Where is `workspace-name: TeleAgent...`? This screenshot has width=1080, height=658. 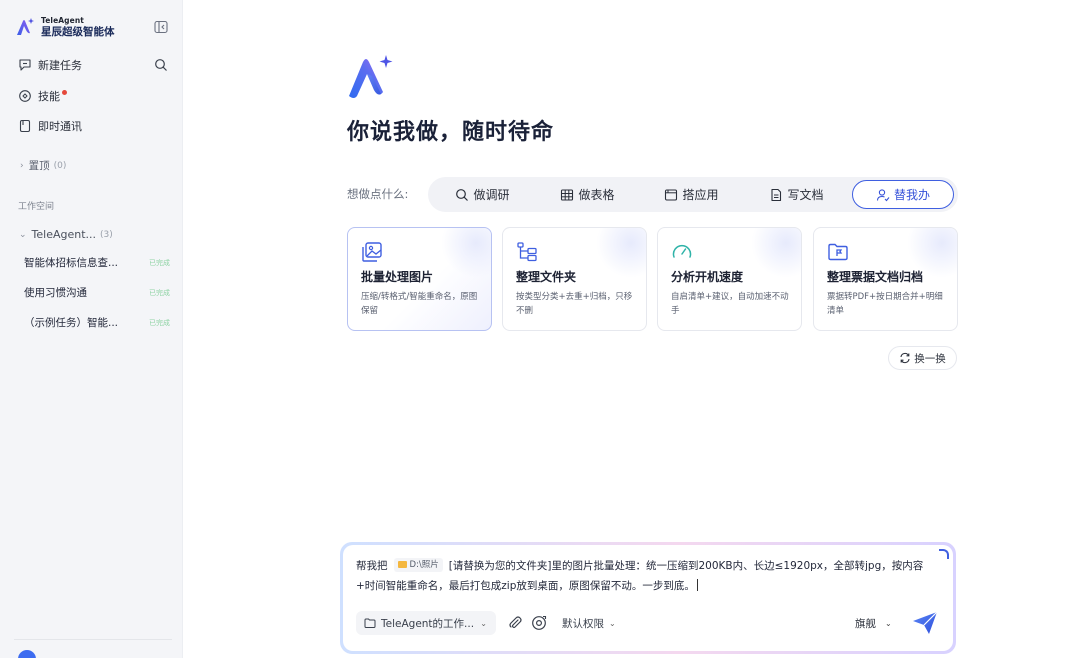
workspace-name: TeleAgent... is located at coordinates (64, 234).